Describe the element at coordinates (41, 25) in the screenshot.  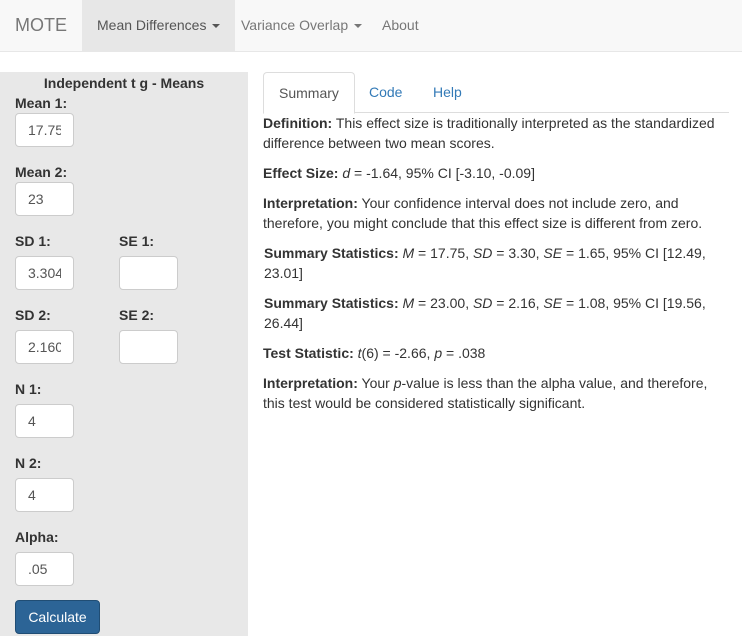
I see `brand-logo: MOTE` at that location.